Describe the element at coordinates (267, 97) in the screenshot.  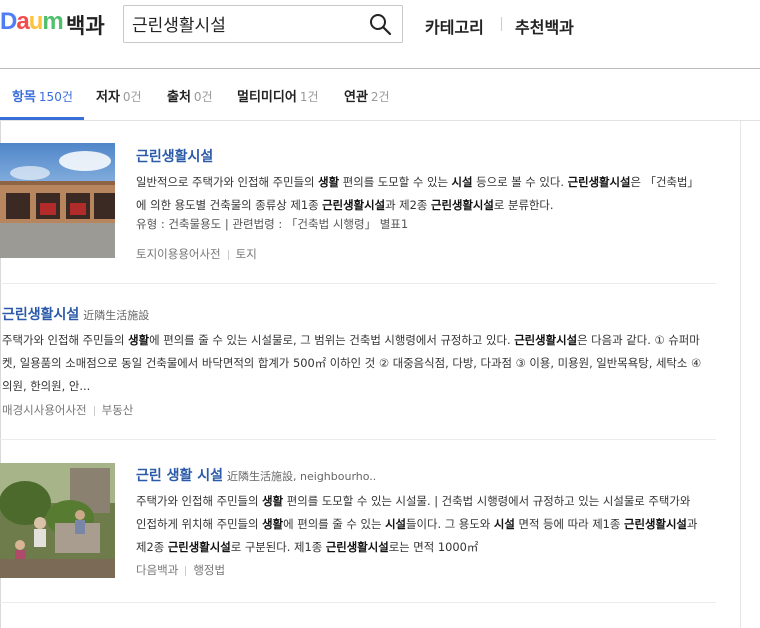
I see `tab-label: 멀티미디어` at that location.